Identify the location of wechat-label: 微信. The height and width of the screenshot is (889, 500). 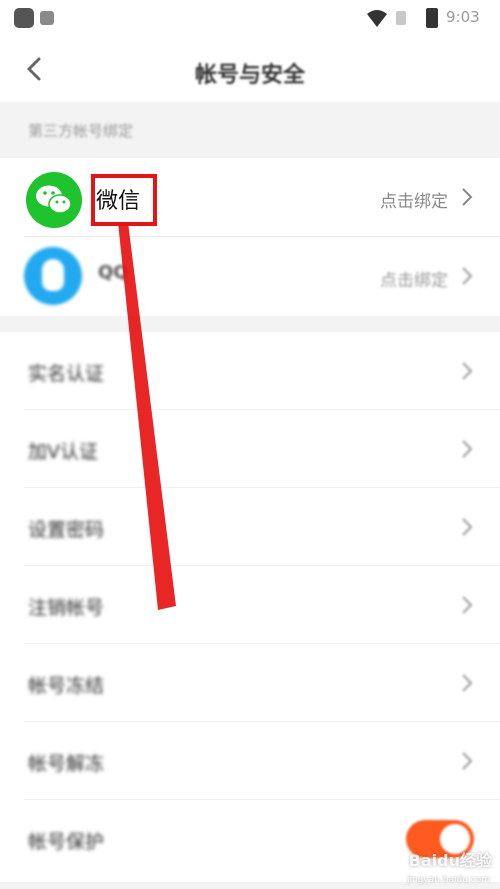
(118, 201).